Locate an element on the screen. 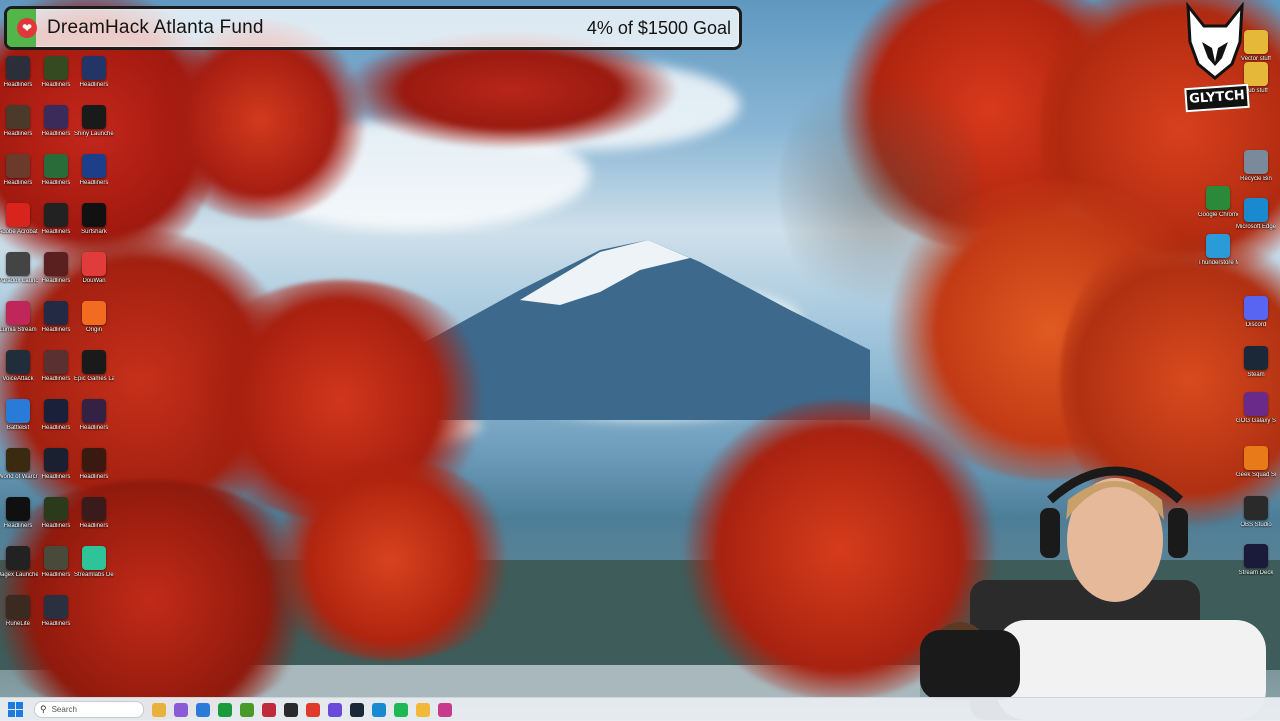 The image size is (1280, 721). desktop-icon: RuneLite is located at coordinates (19, 611).